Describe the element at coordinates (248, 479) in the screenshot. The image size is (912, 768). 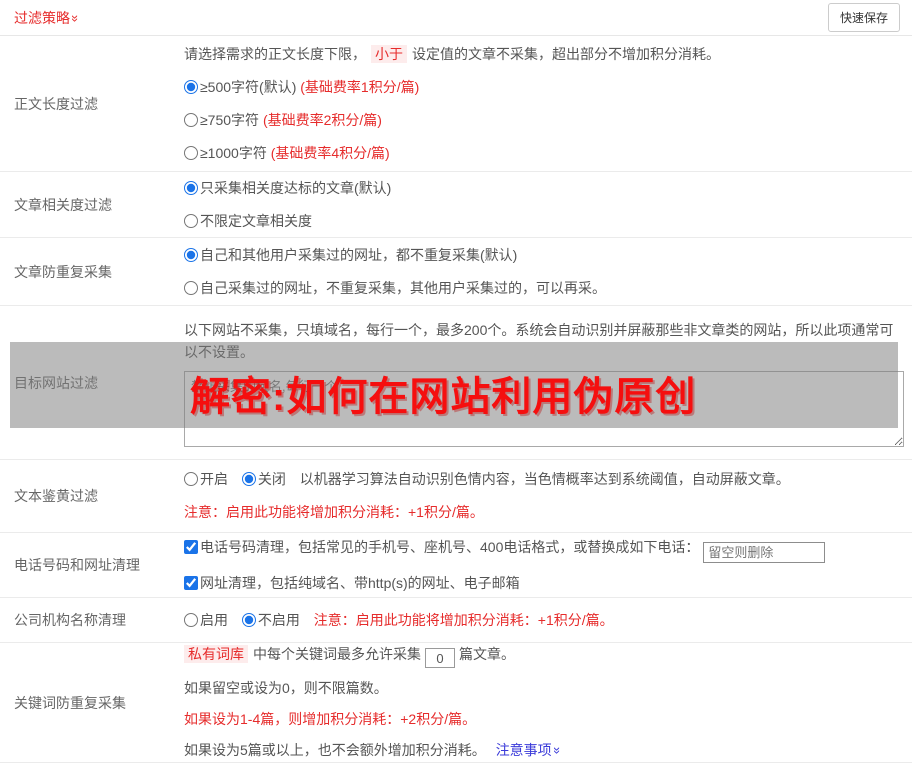
I see `porn-filter-off-radio` at that location.